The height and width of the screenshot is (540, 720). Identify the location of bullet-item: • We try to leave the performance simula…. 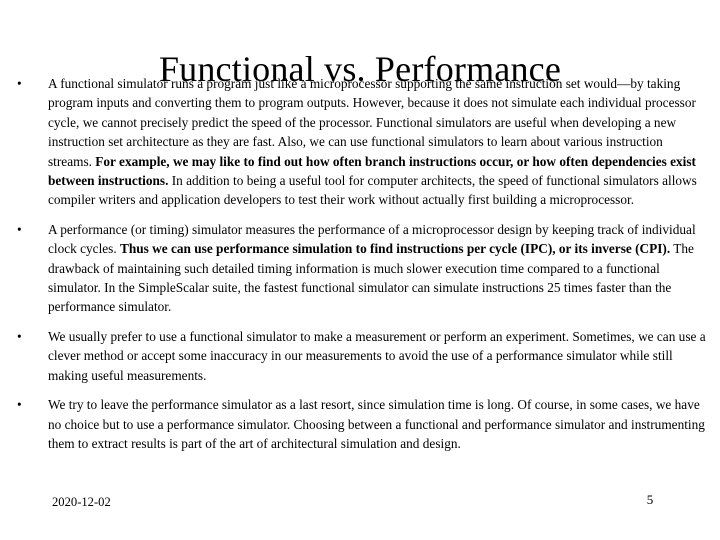
(360, 424).